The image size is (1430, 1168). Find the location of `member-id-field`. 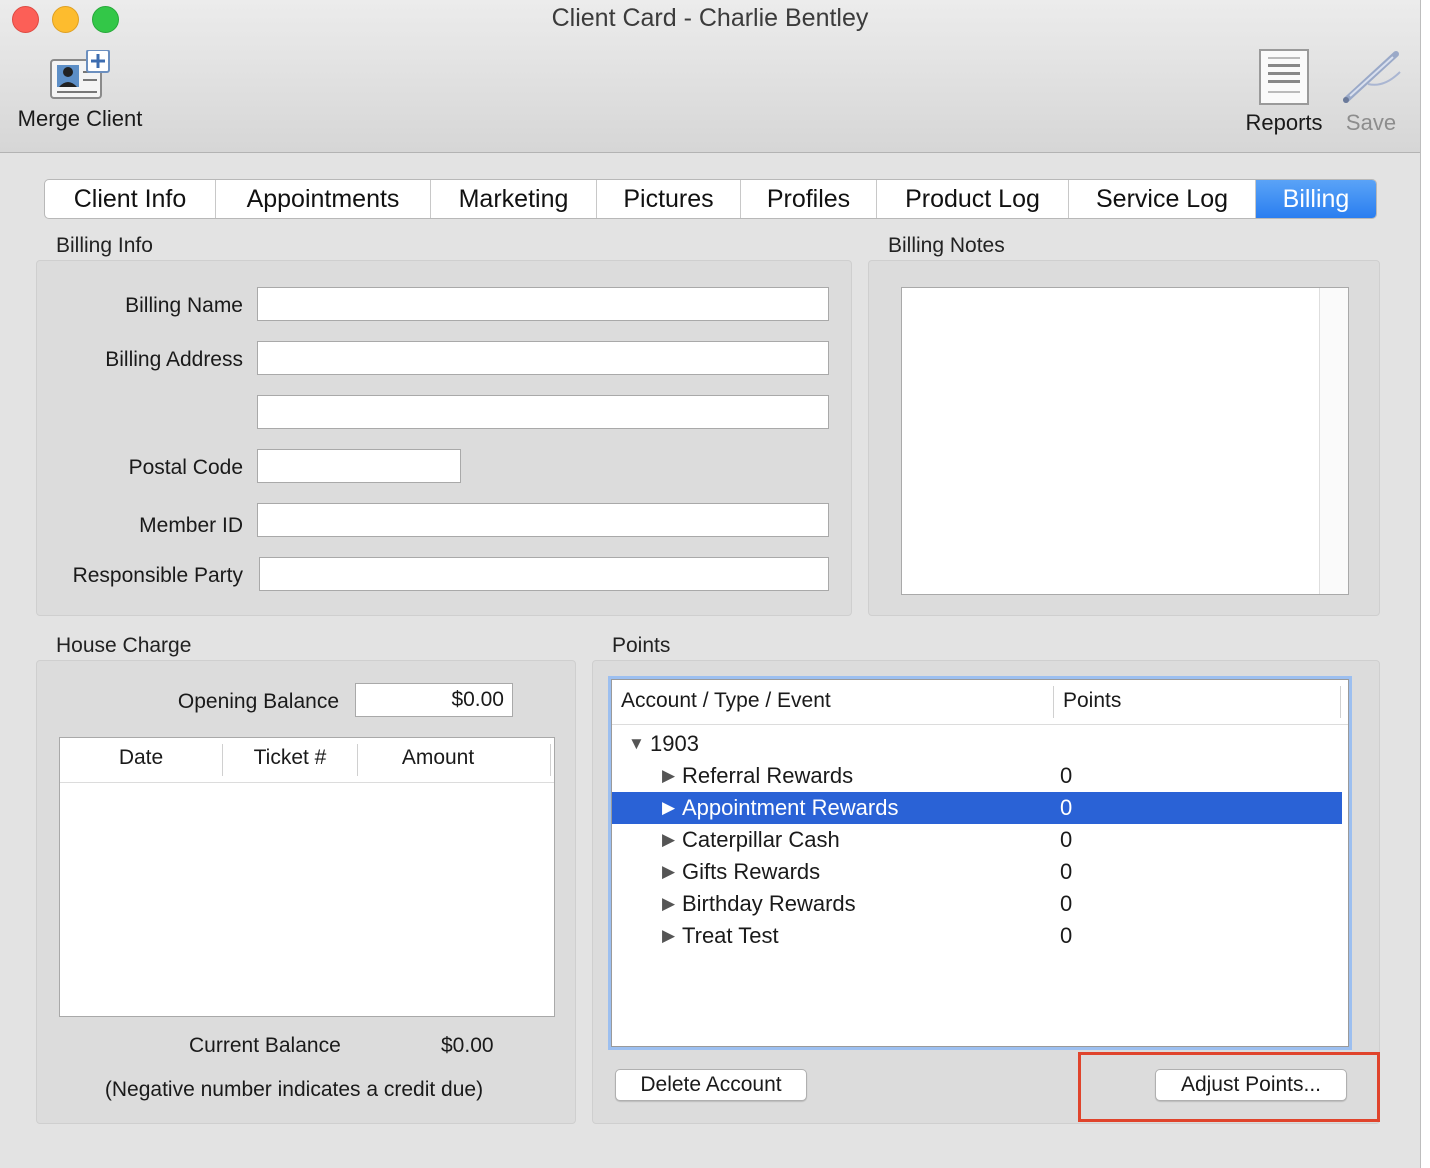

member-id-field is located at coordinates (543, 520).